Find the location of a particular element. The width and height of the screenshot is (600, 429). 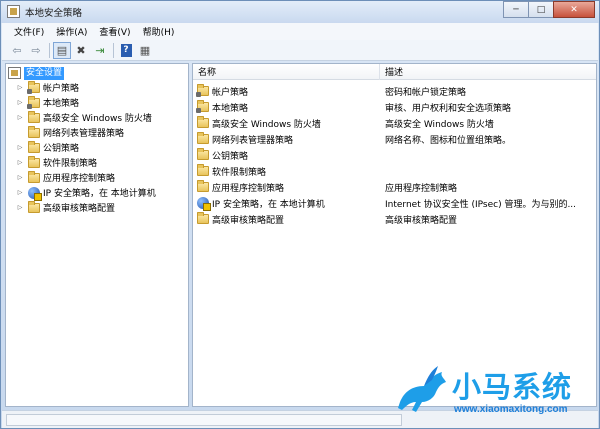

row-name-cell: 网络列表管理器策略 is located at coordinates (286, 139).